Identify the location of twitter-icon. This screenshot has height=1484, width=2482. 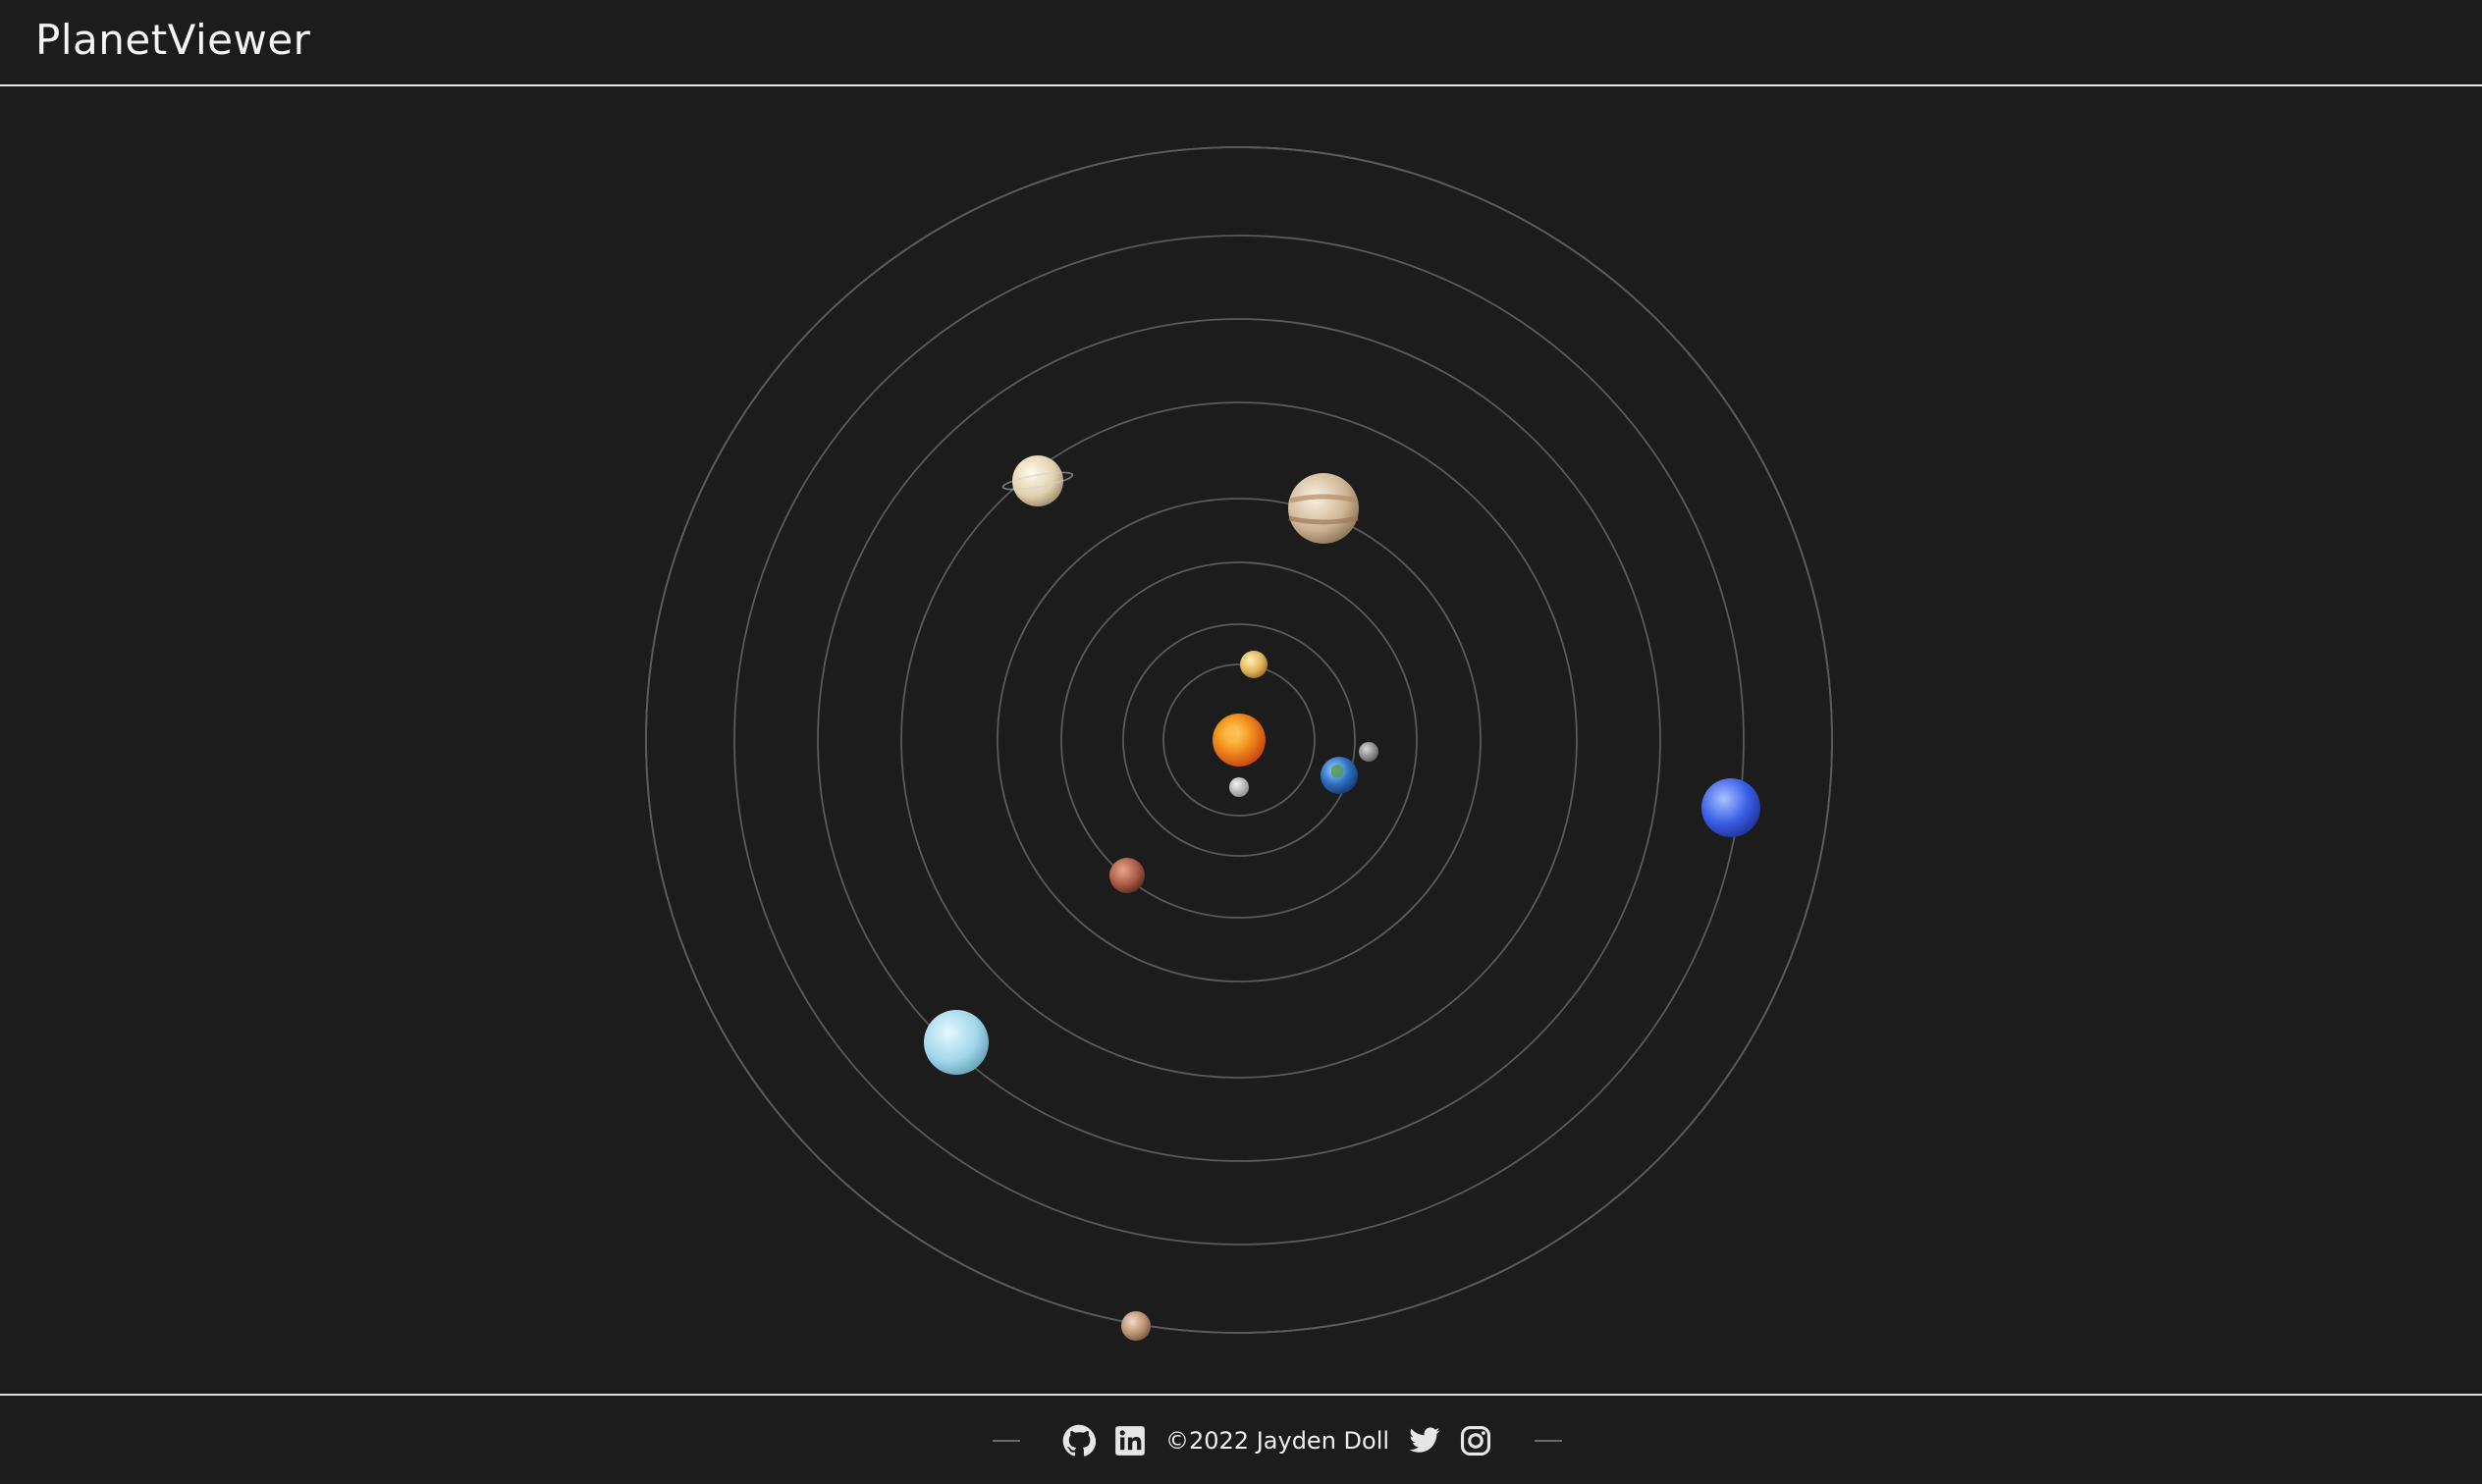
(1425, 1441).